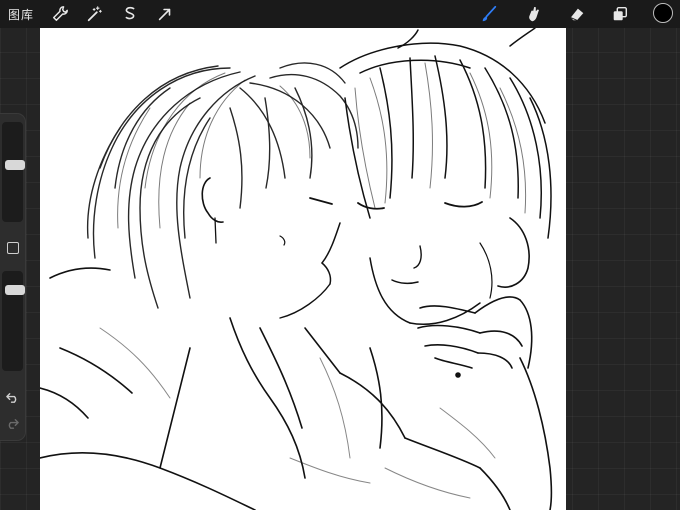  I want to click on paint-button, so click(489, 14).